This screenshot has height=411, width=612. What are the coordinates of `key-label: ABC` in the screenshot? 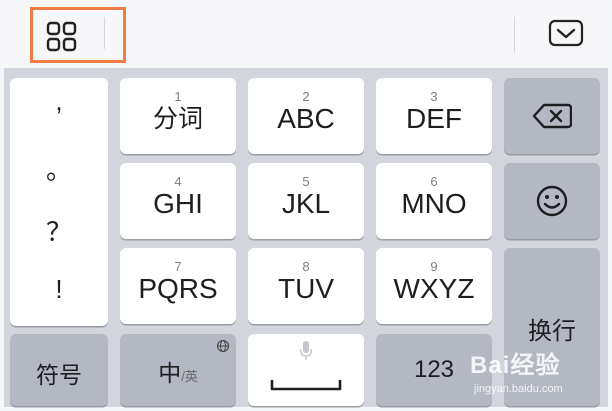 It's located at (306, 118).